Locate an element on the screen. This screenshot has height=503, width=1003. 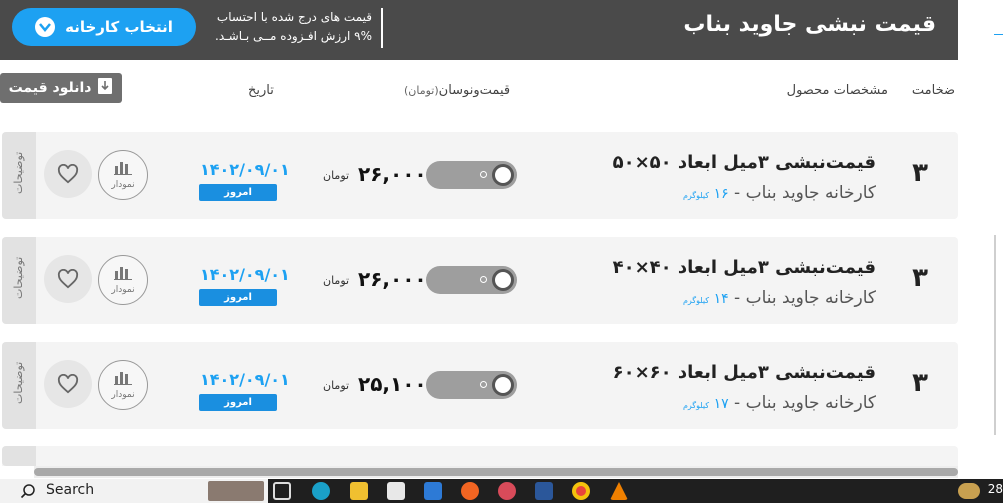
column-header-price-unit: (تومان) is located at coordinates (421, 90).